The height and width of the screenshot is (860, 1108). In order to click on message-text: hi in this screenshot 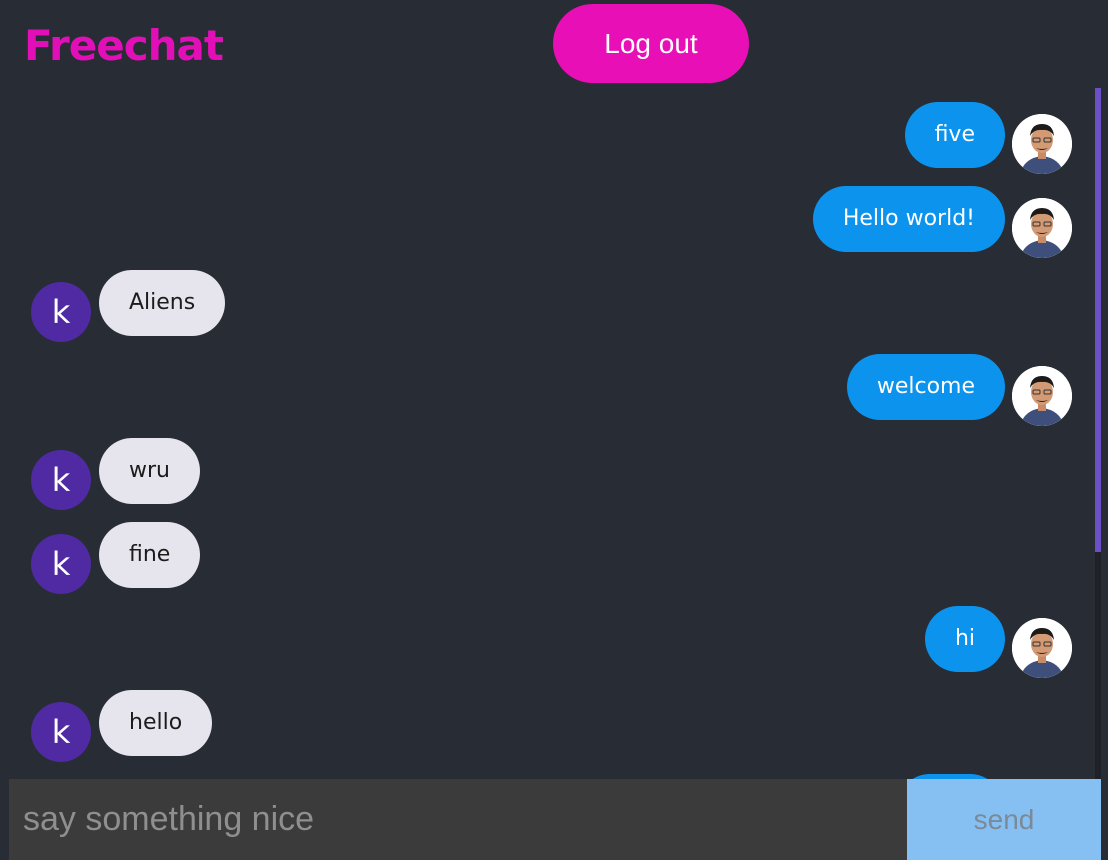, I will do `click(964, 638)`.